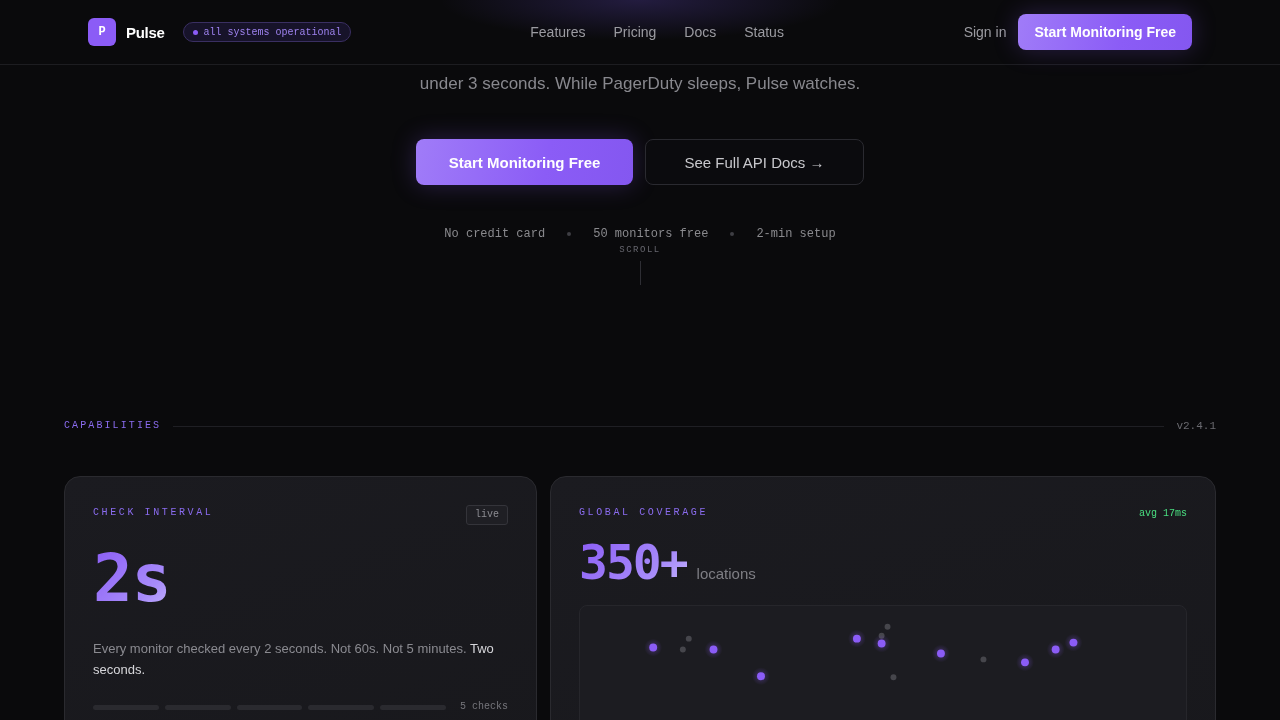  I want to click on locations-unit: locations, so click(726, 573).